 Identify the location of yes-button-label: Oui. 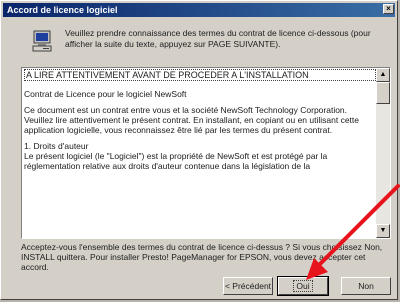
(303, 286).